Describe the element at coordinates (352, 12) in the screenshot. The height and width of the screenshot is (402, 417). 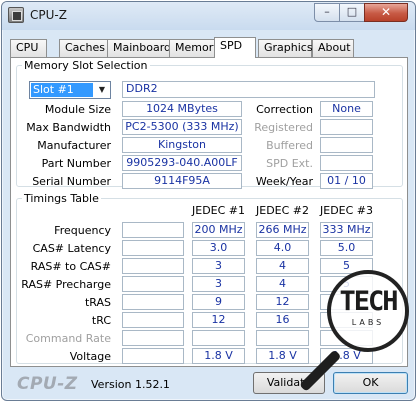
I see `maximize-button: □` at that location.